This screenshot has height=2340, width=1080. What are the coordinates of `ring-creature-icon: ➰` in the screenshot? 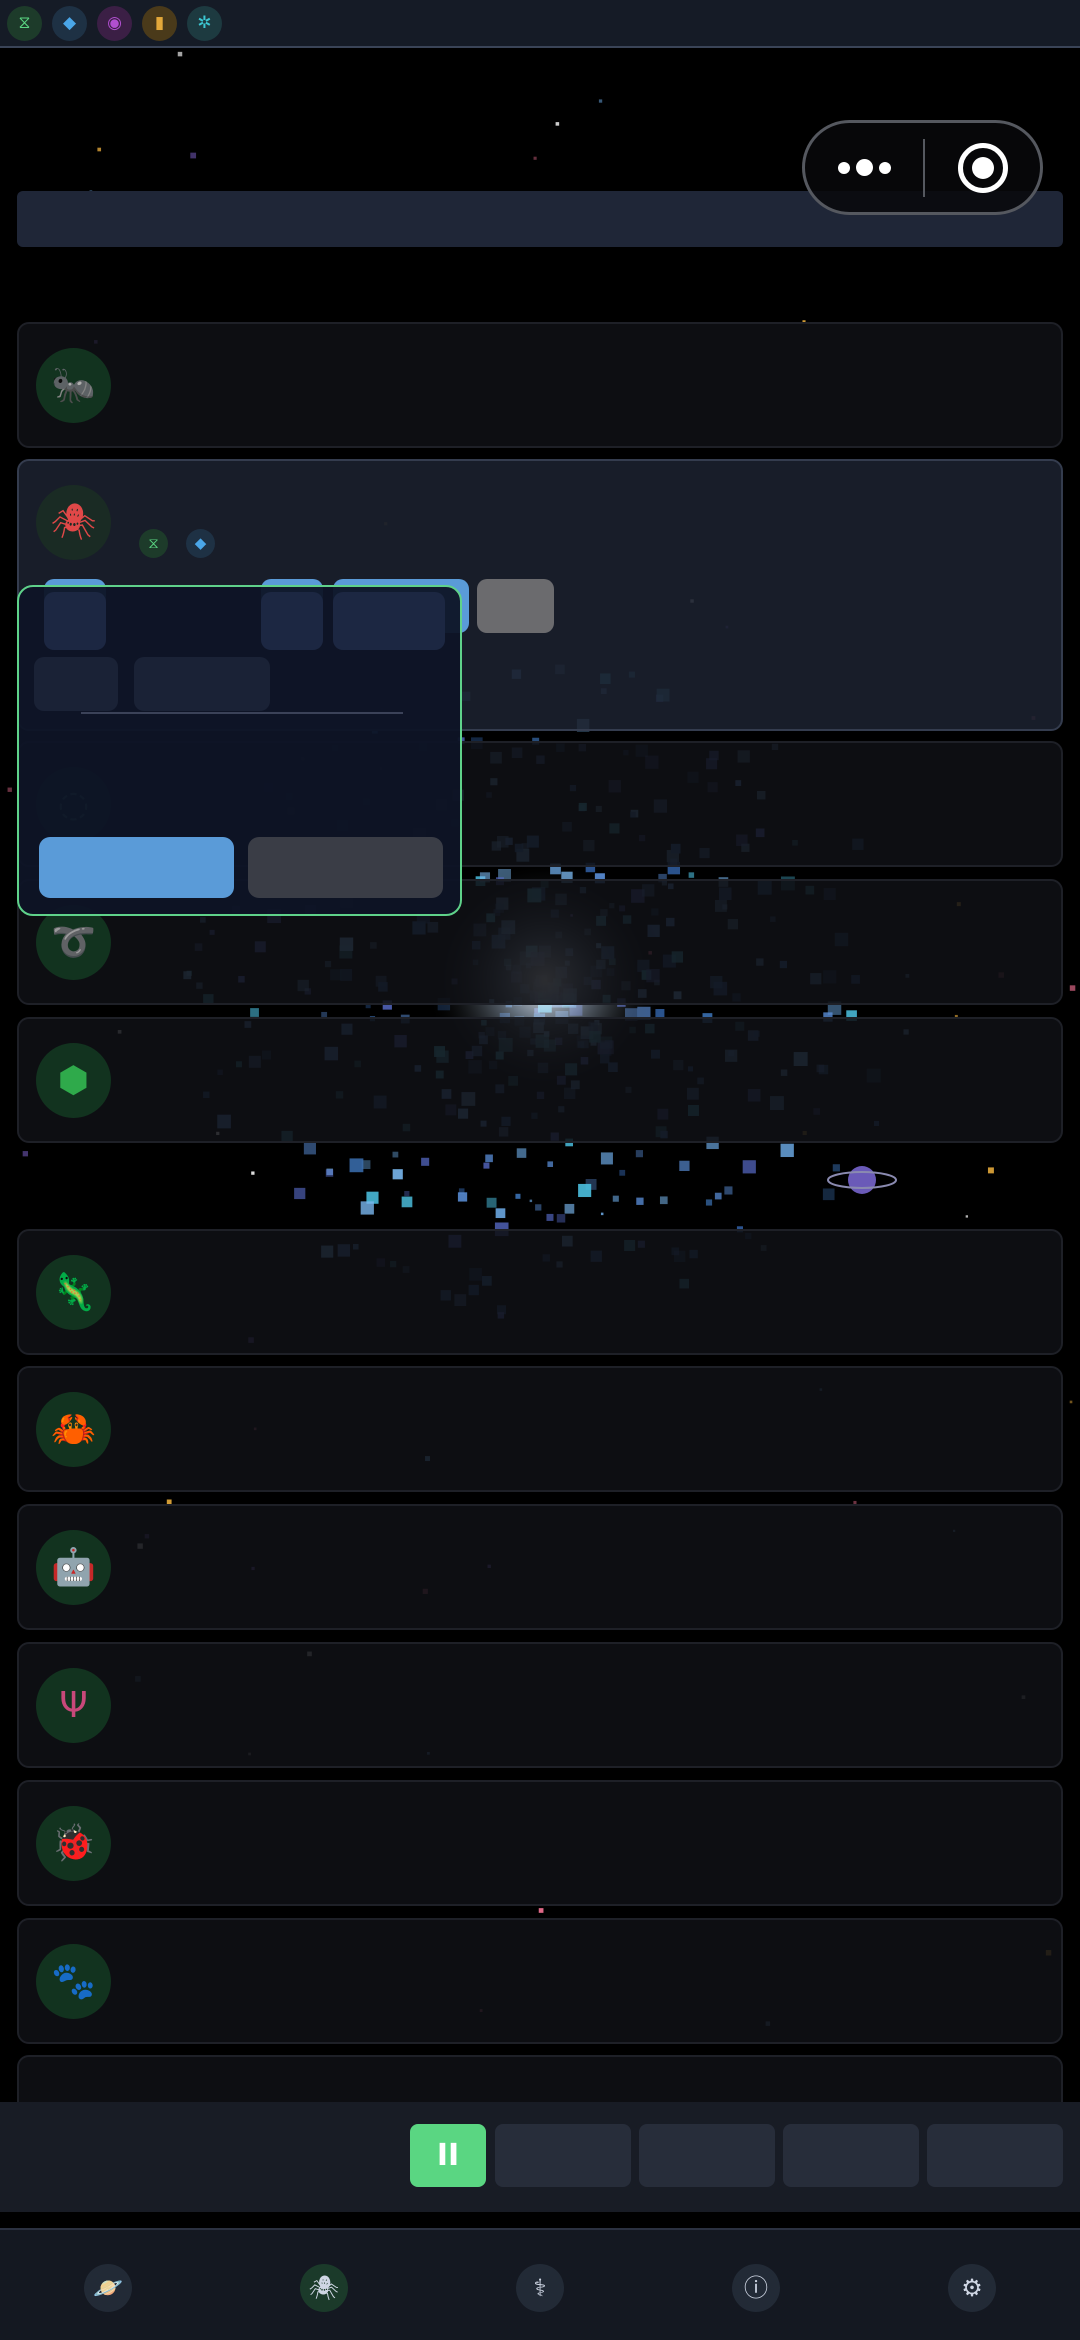 It's located at (73, 942).